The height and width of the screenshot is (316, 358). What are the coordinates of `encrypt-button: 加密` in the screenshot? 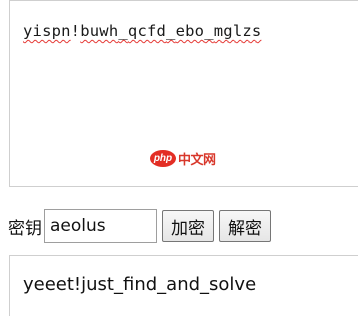 It's located at (188, 226).